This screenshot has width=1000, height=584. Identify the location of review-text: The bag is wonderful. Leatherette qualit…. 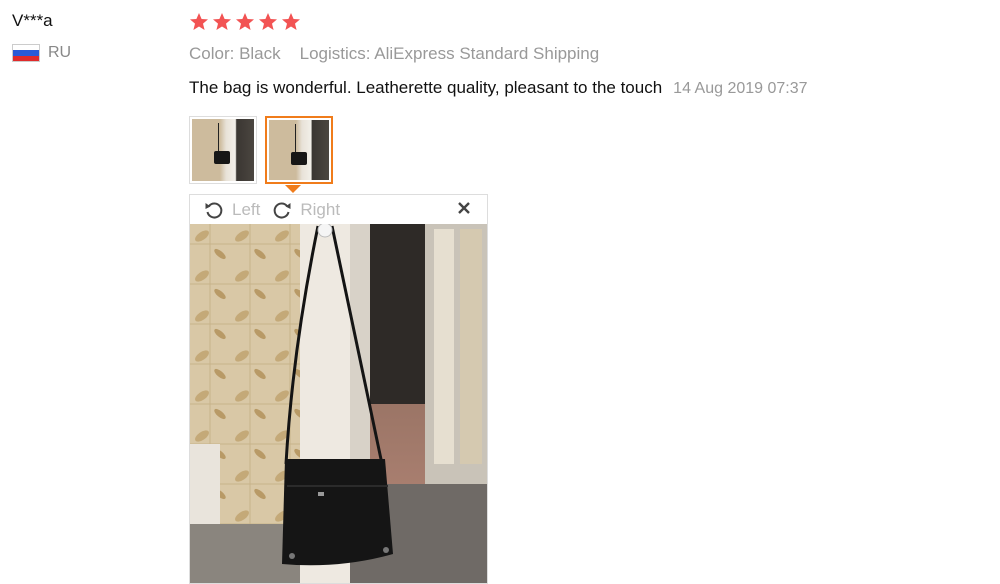
(426, 87).